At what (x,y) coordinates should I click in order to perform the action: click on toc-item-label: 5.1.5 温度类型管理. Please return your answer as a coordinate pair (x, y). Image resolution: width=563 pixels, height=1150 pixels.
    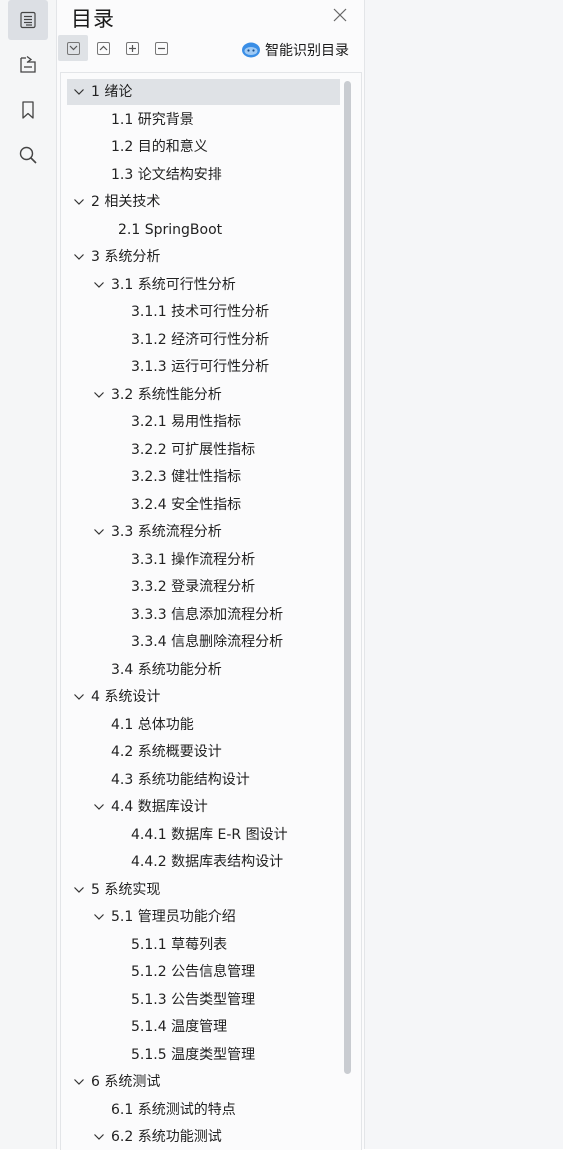
    Looking at the image, I should click on (193, 1054).